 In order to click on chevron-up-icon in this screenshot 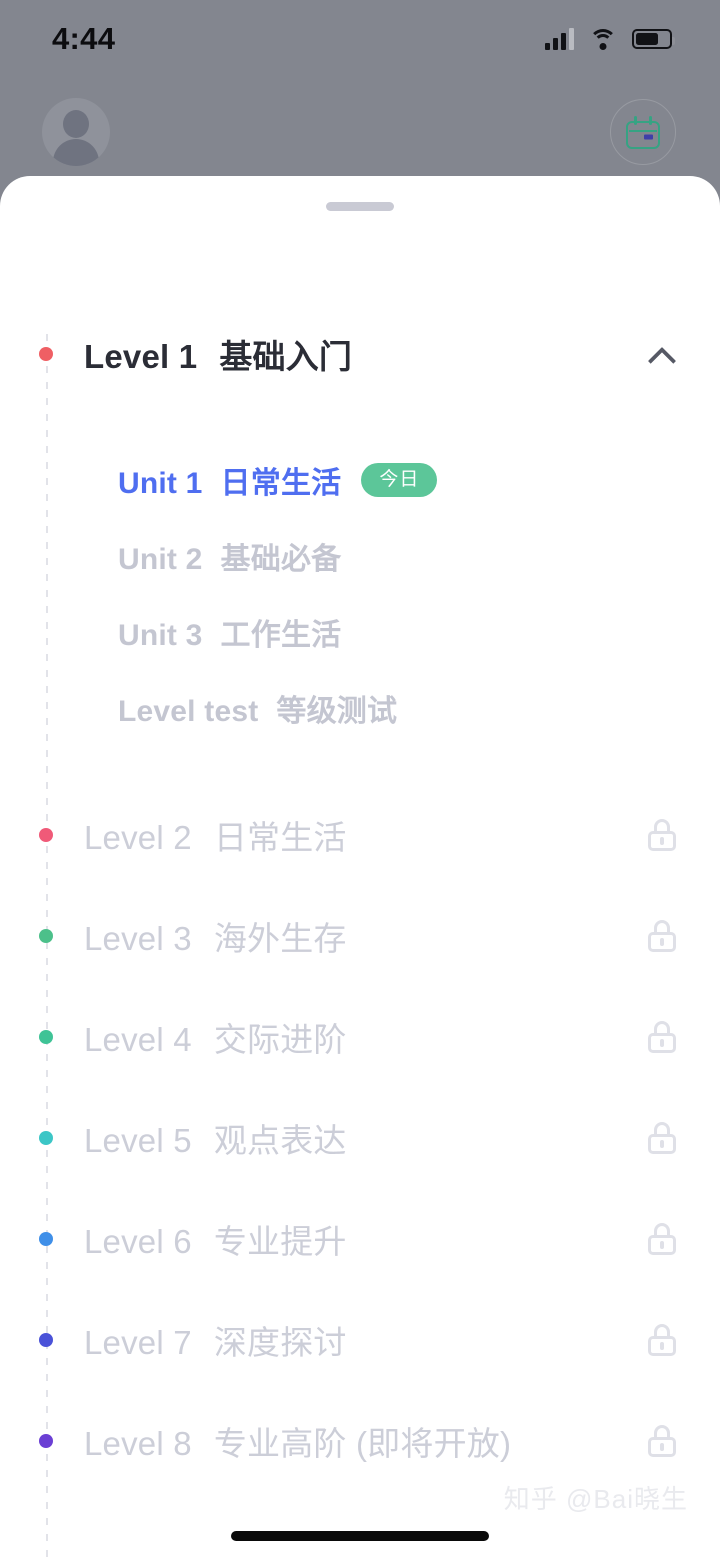, I will do `click(662, 354)`.